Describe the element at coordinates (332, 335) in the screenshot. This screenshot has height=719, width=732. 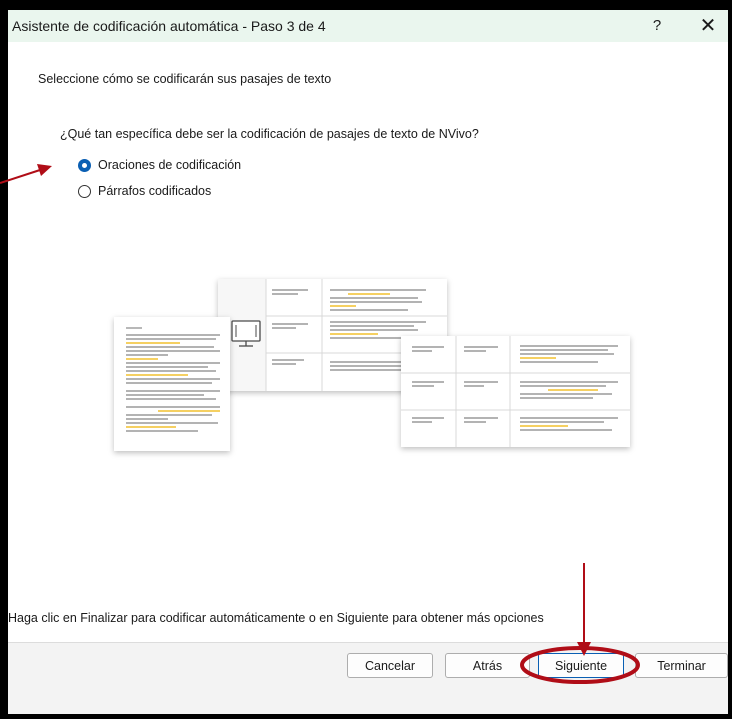
I see `table-illustration-back` at that location.